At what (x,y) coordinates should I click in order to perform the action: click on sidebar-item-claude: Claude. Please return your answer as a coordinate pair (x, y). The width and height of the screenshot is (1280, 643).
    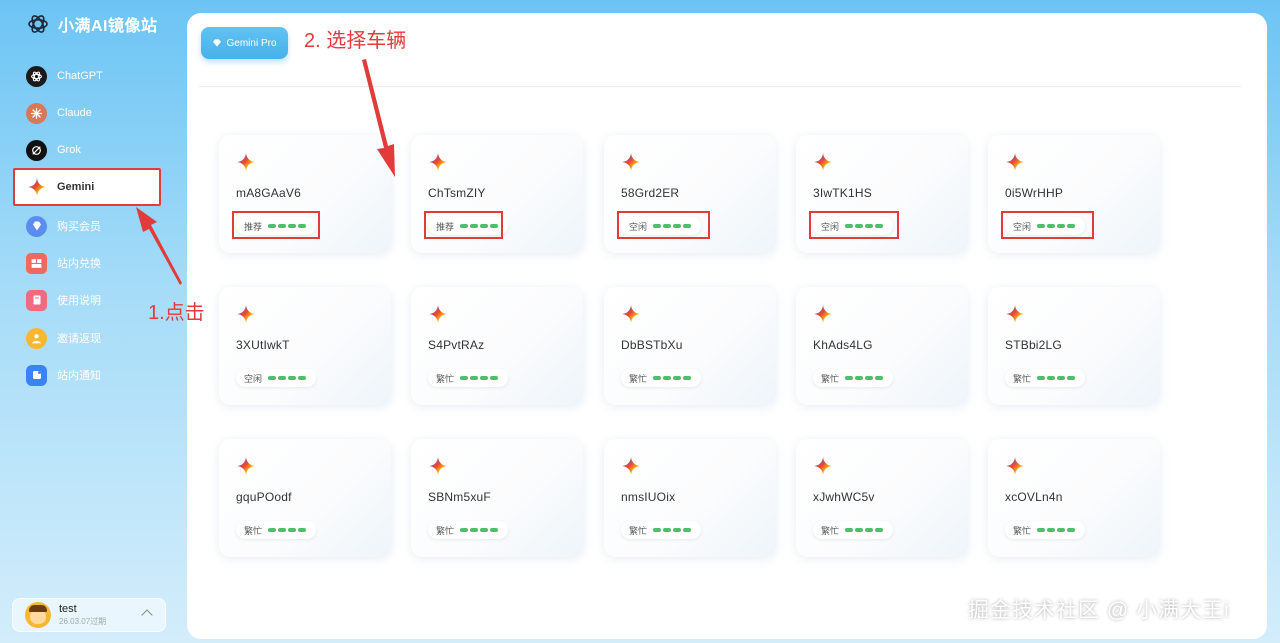
    Looking at the image, I should click on (59, 113).